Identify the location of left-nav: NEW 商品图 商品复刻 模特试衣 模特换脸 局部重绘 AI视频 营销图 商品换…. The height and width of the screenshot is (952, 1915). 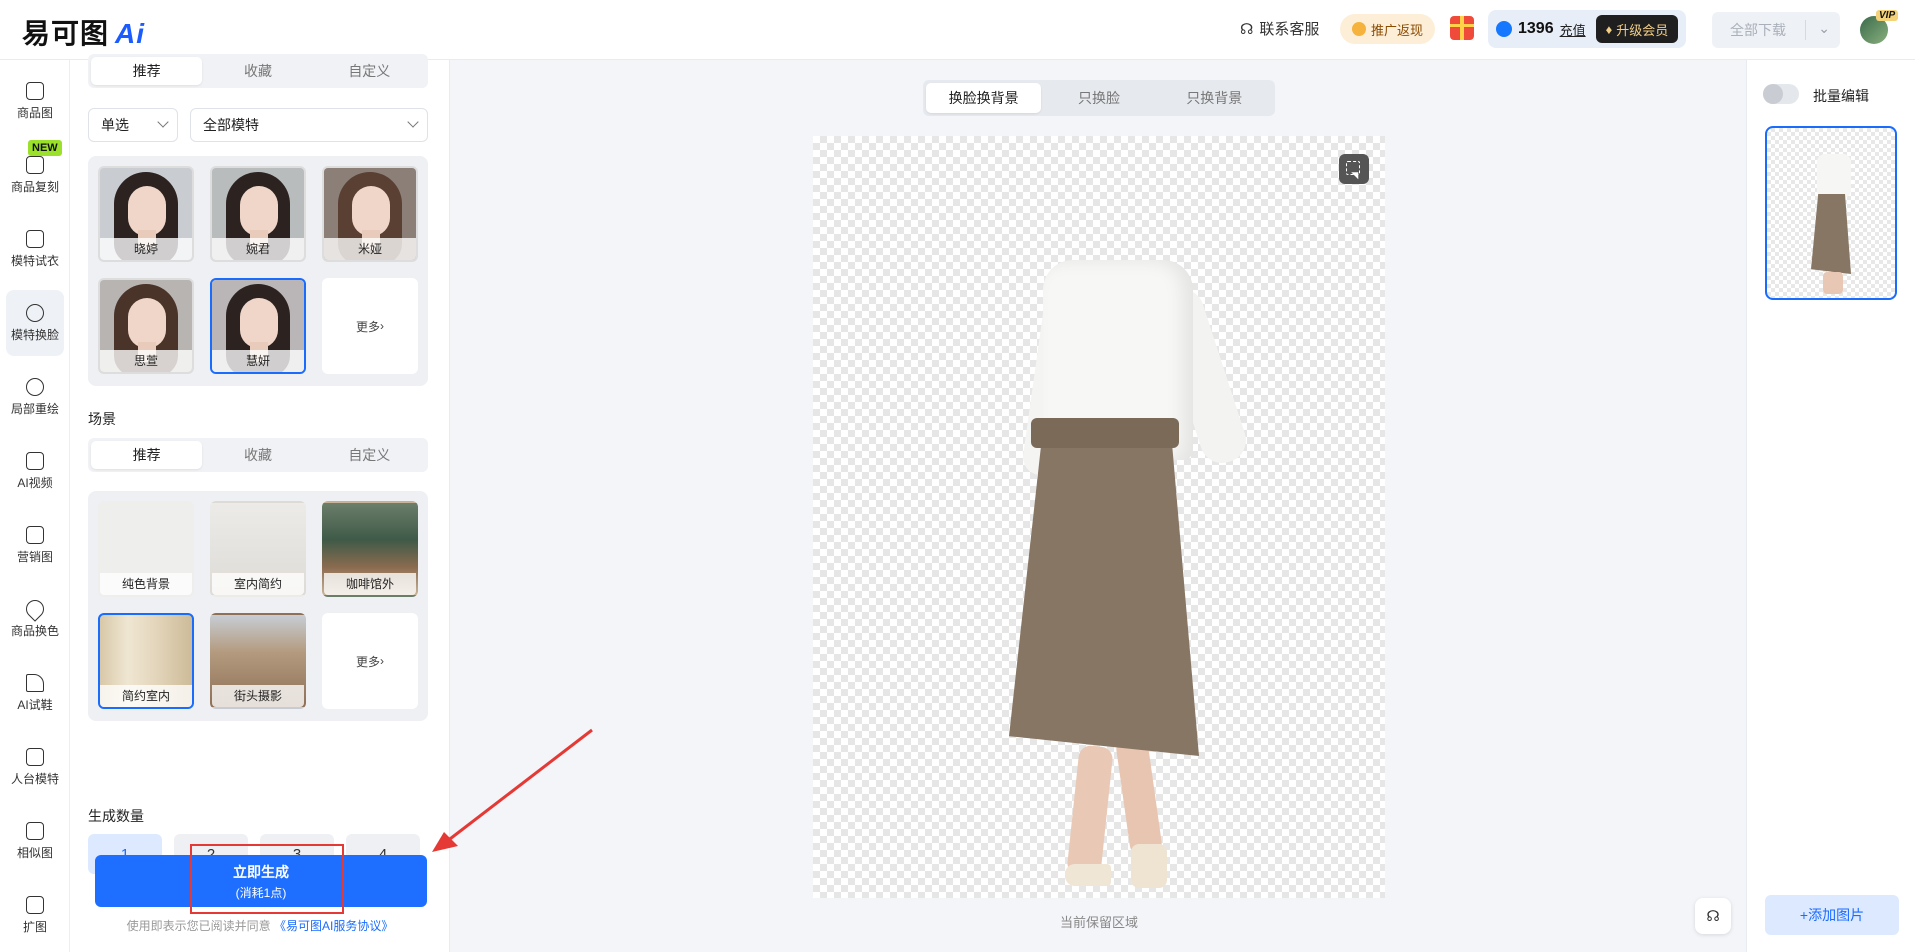
(35, 506).